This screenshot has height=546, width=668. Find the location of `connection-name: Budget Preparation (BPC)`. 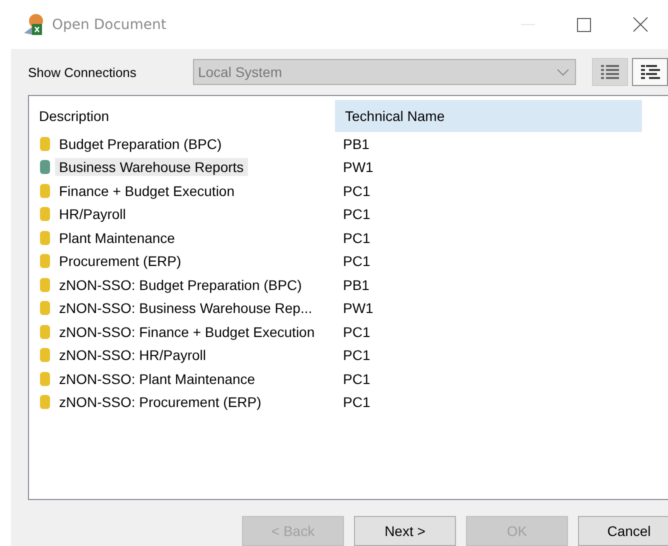

connection-name: Budget Preparation (BPC) is located at coordinates (140, 143).